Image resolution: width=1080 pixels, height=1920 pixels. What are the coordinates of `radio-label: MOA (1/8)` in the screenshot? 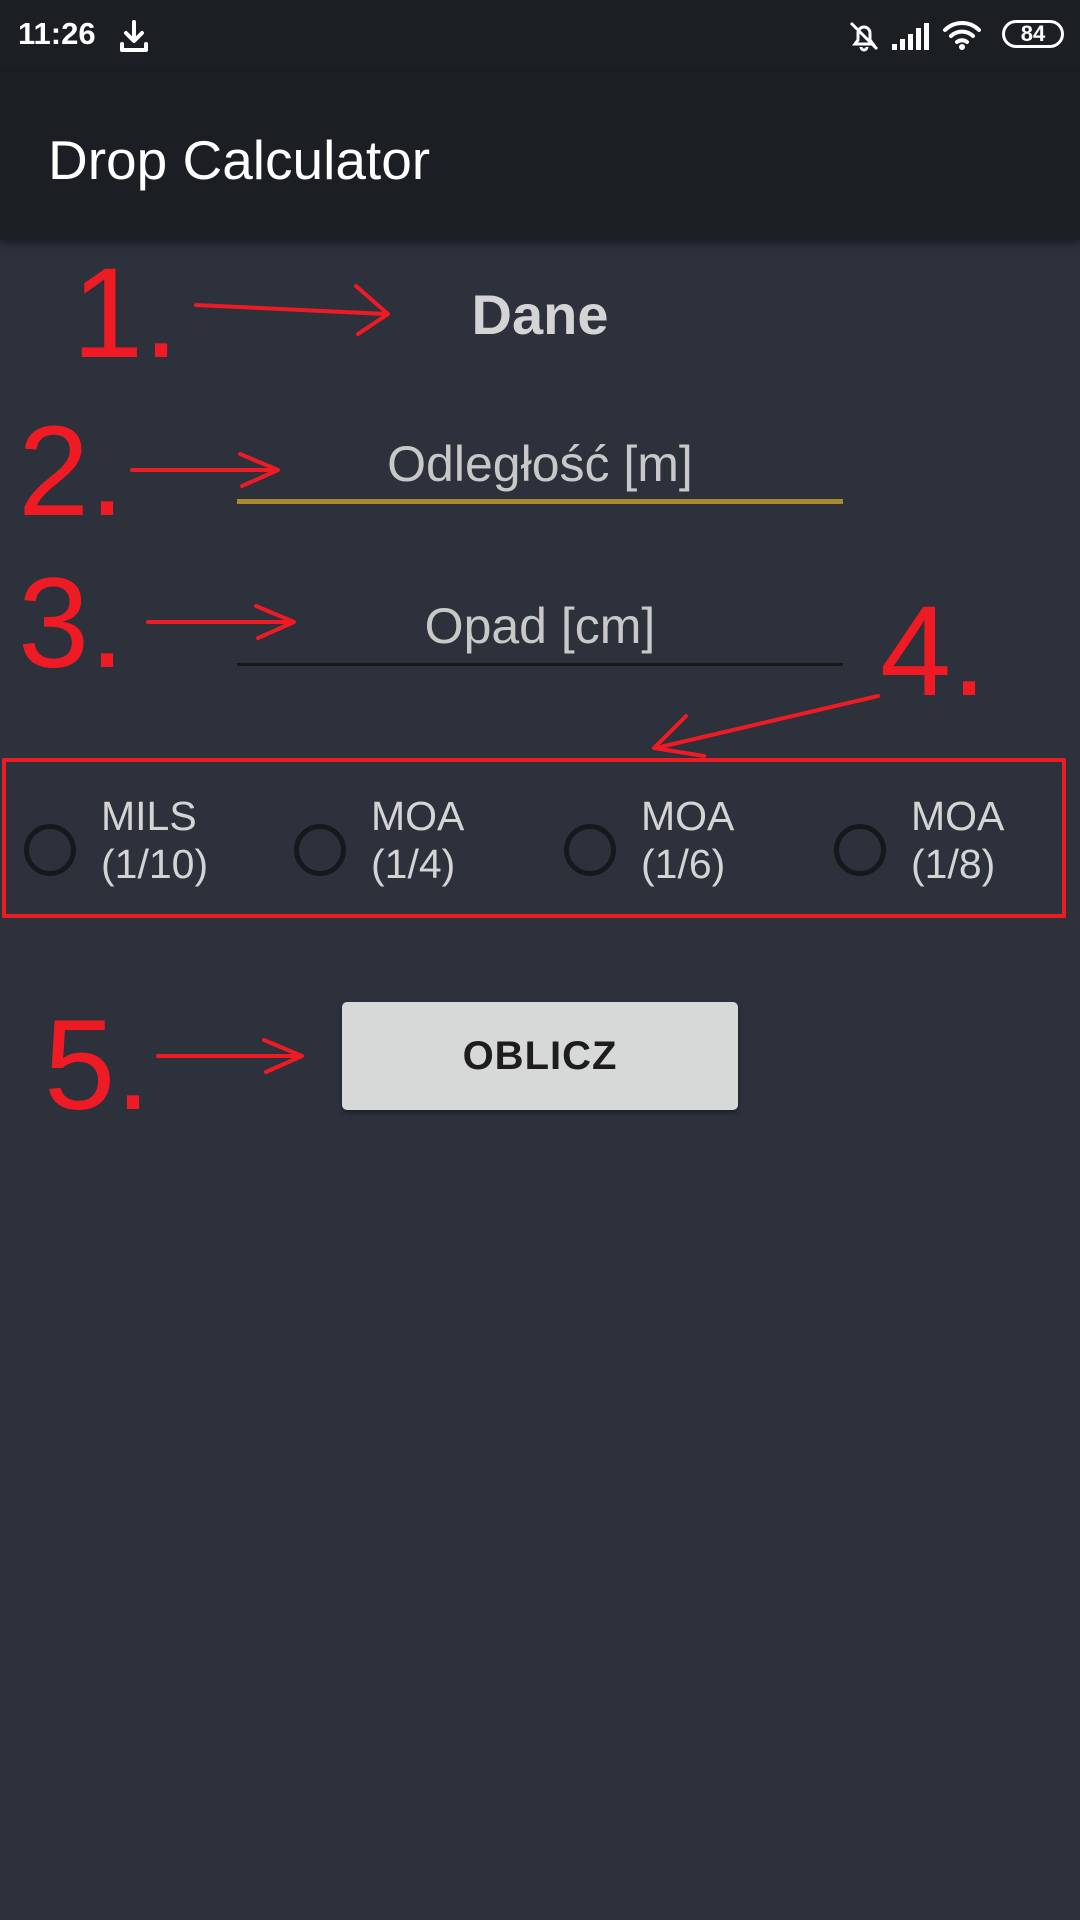 It's located at (958, 840).